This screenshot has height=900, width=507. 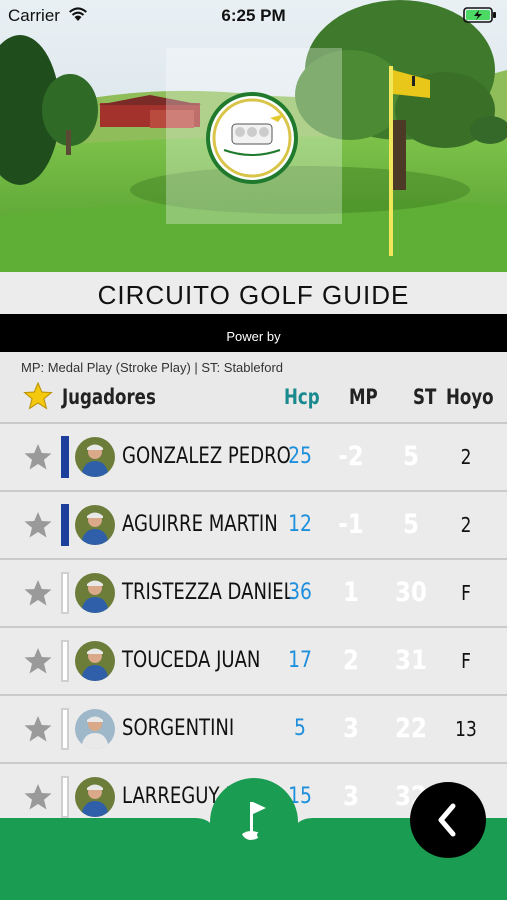 I want to click on player-hole: 13, so click(x=466, y=729).